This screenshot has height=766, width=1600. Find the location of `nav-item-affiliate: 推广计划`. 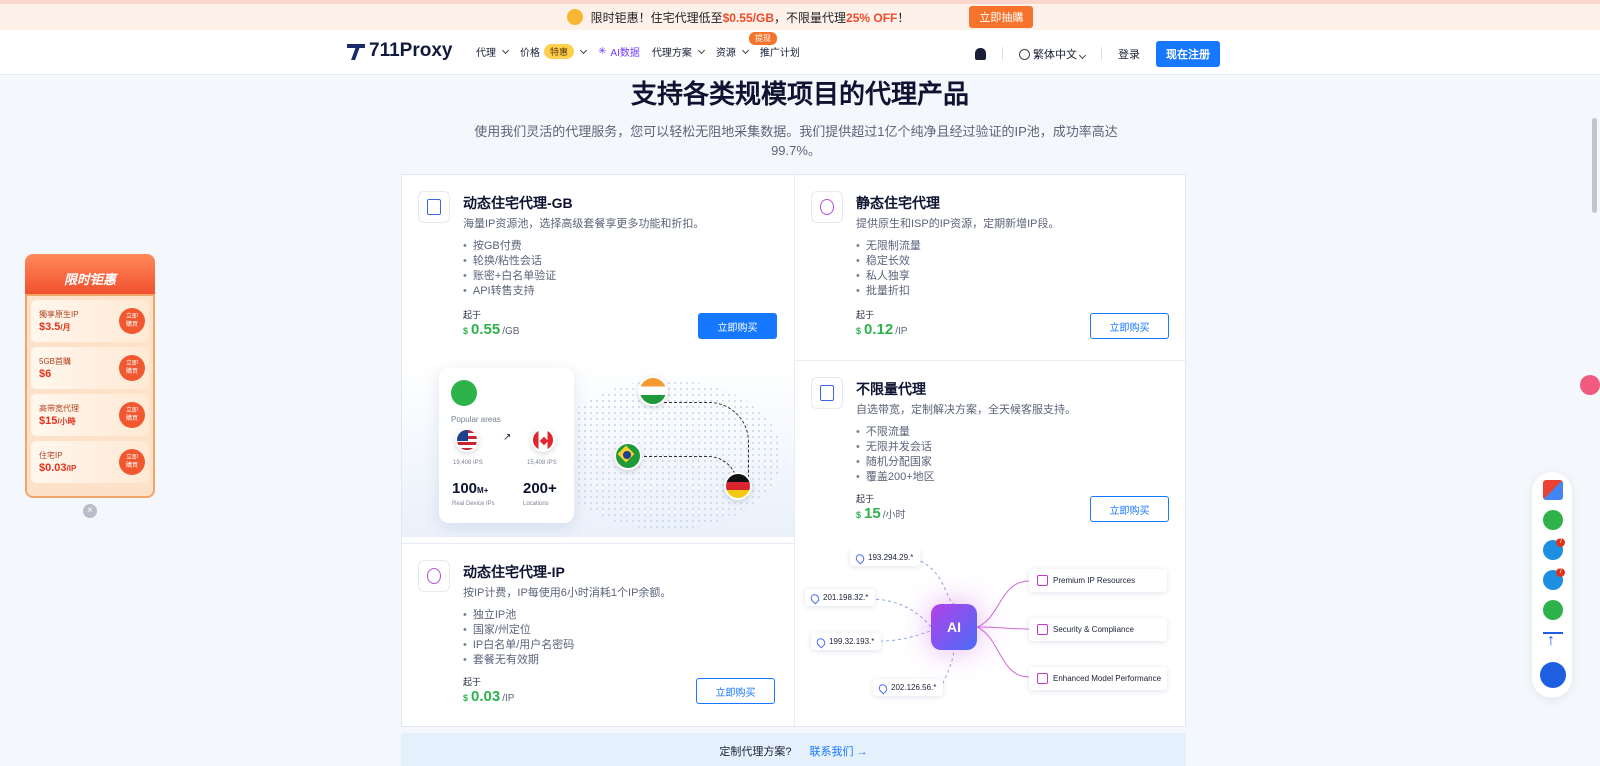

nav-item-affiliate: 推广计划 is located at coordinates (780, 51).